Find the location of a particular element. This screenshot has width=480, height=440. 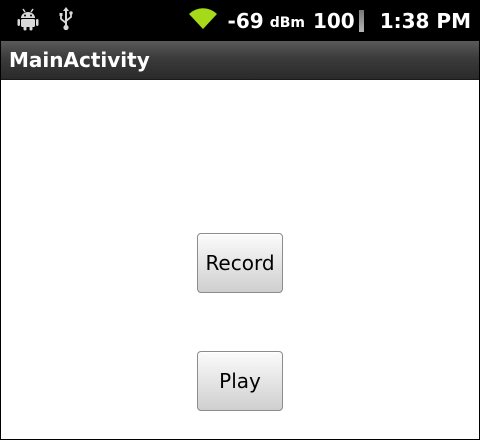

status-bar: -69 dBm 100 1:38 PM is located at coordinates (240, 21).